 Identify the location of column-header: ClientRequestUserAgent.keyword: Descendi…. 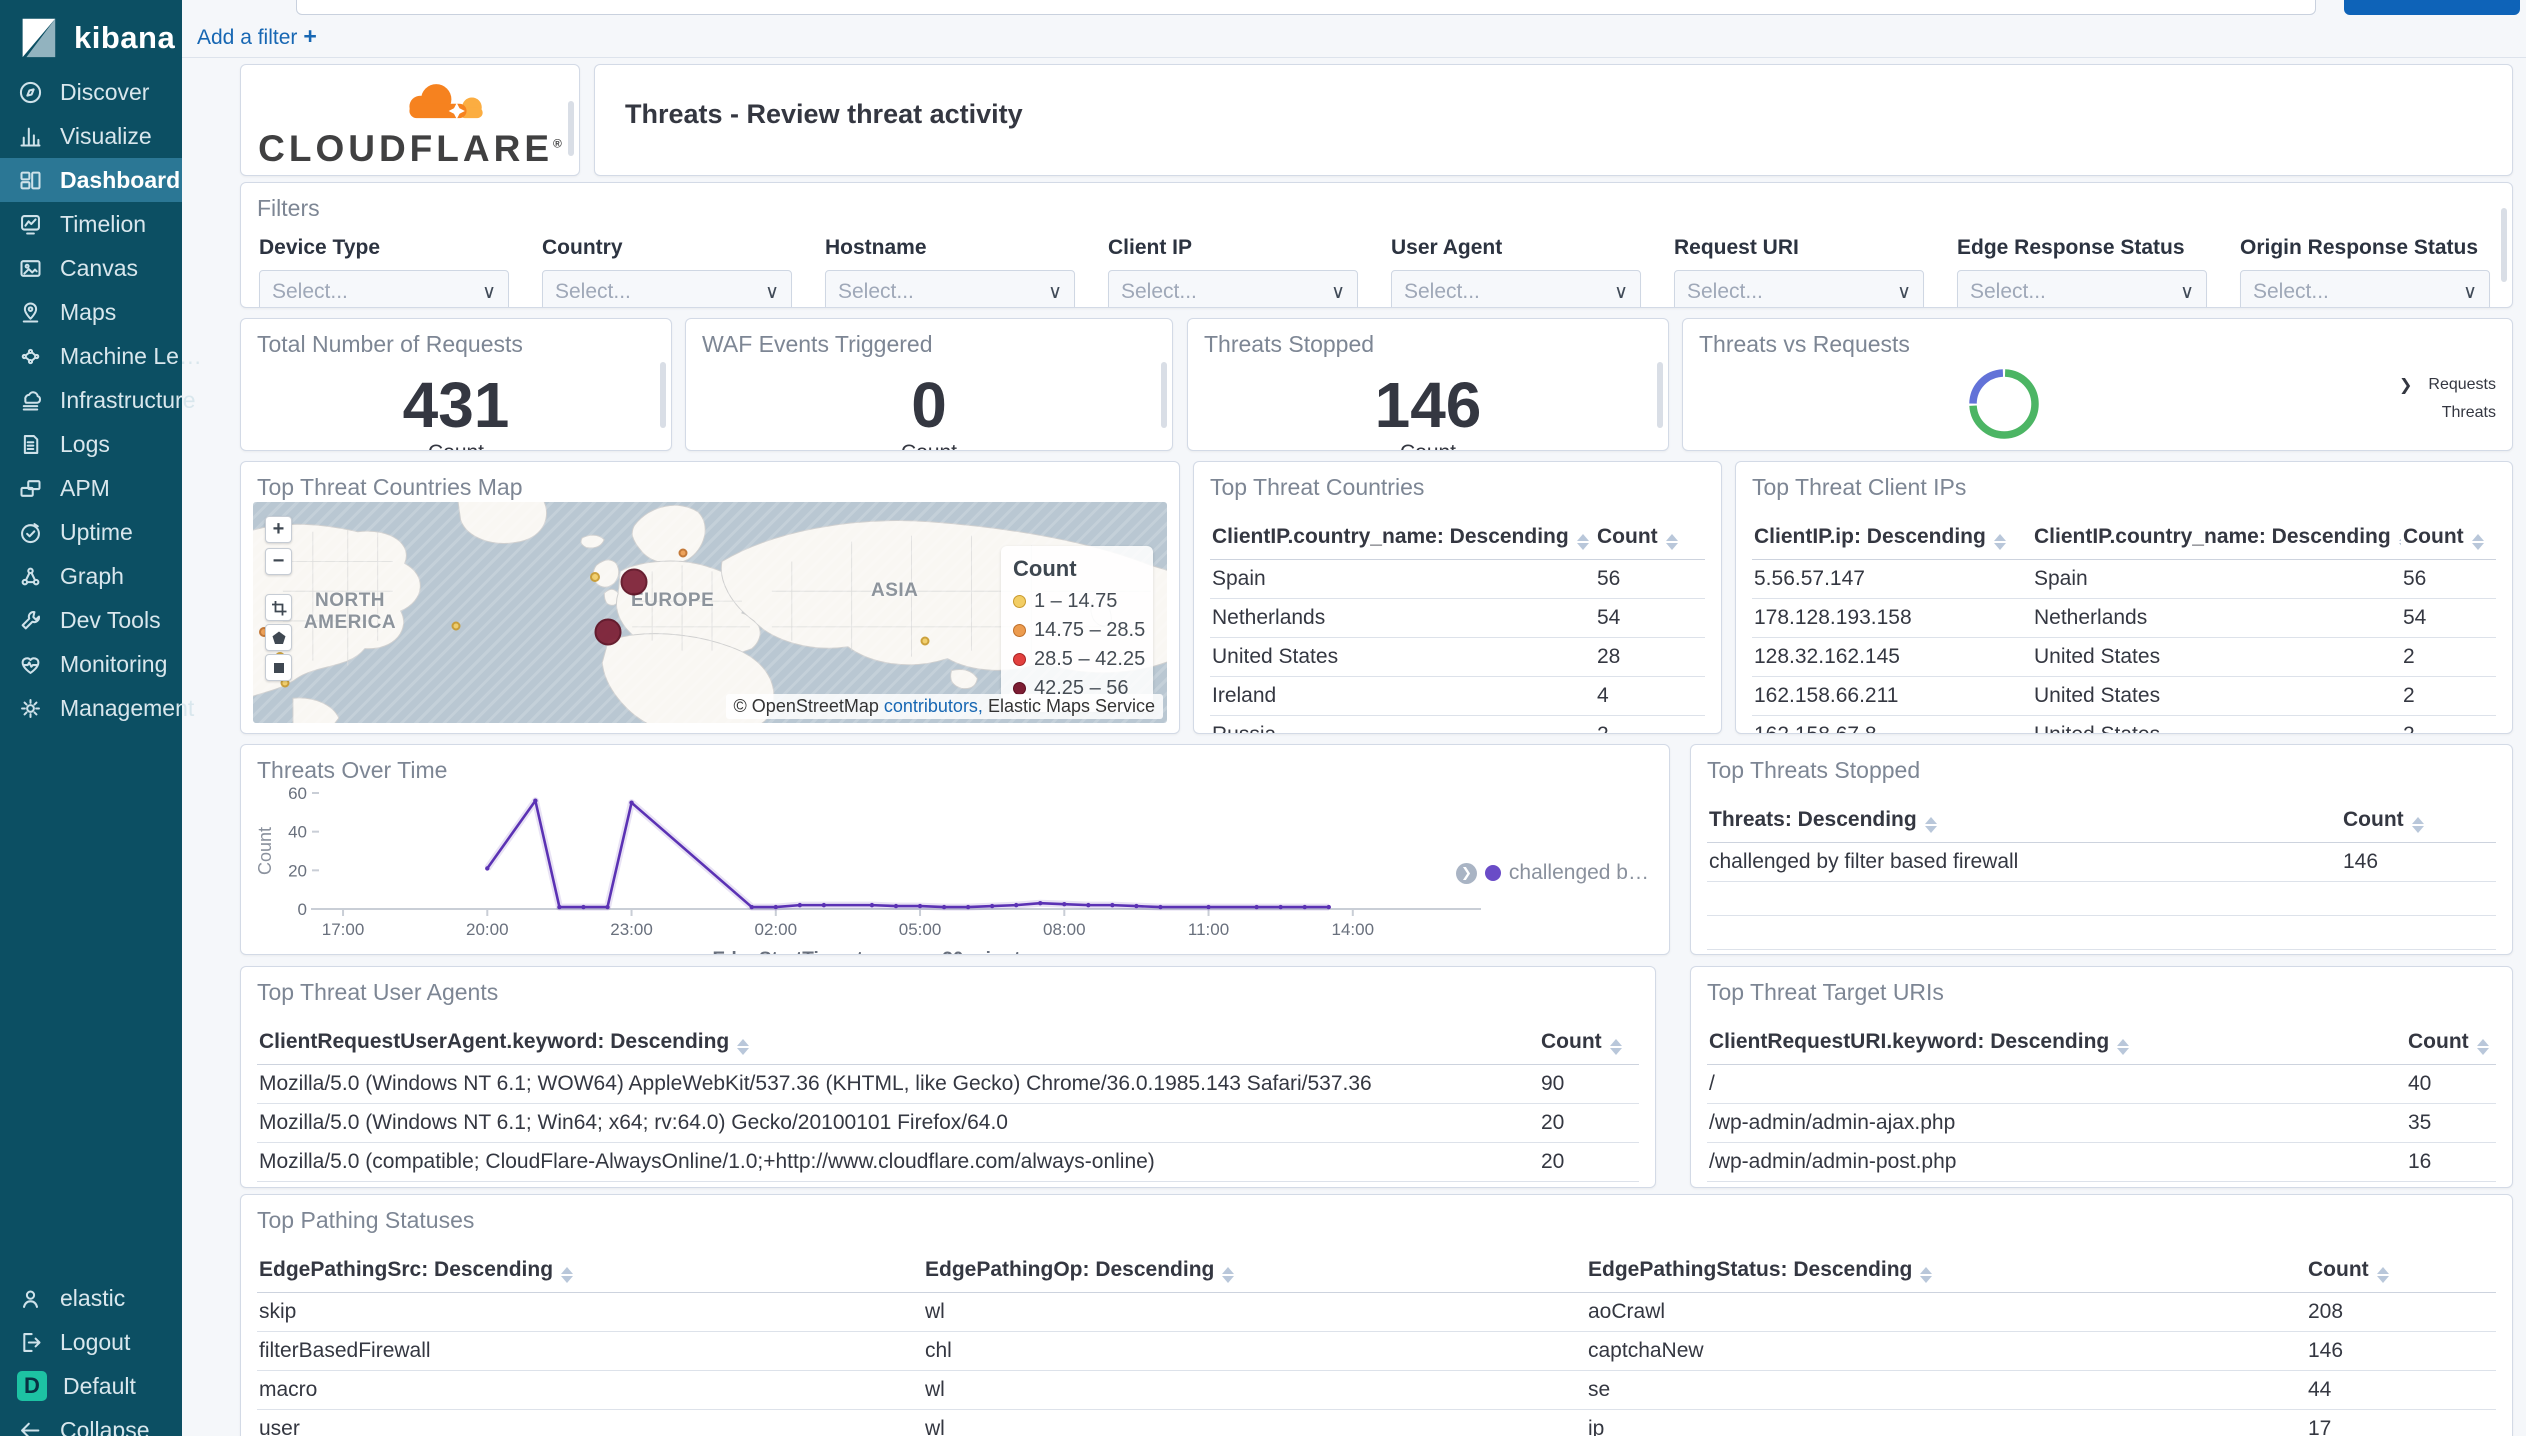
(898, 1043).